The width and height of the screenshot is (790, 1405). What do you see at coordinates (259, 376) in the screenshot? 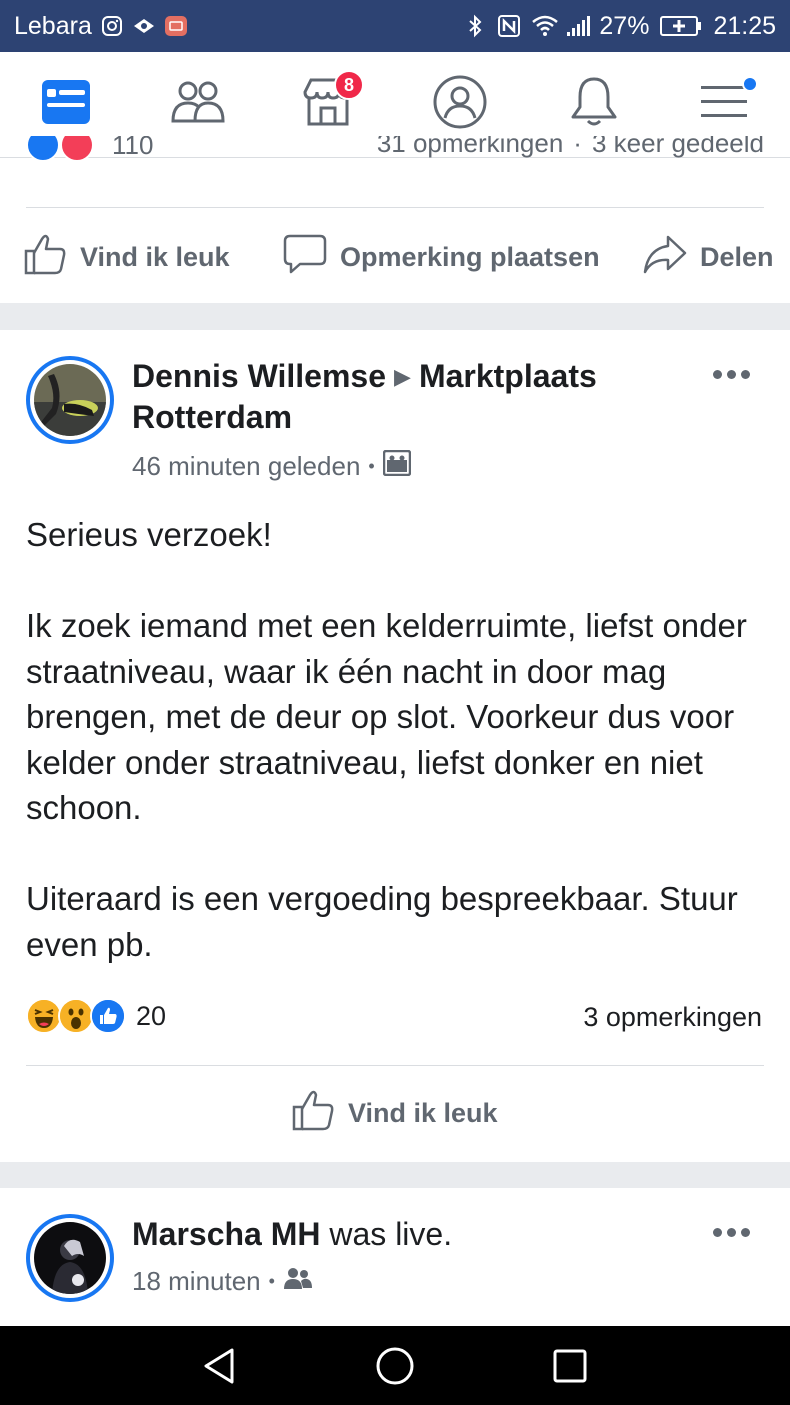
I see `author-name: Dennis Willemse` at bounding box center [259, 376].